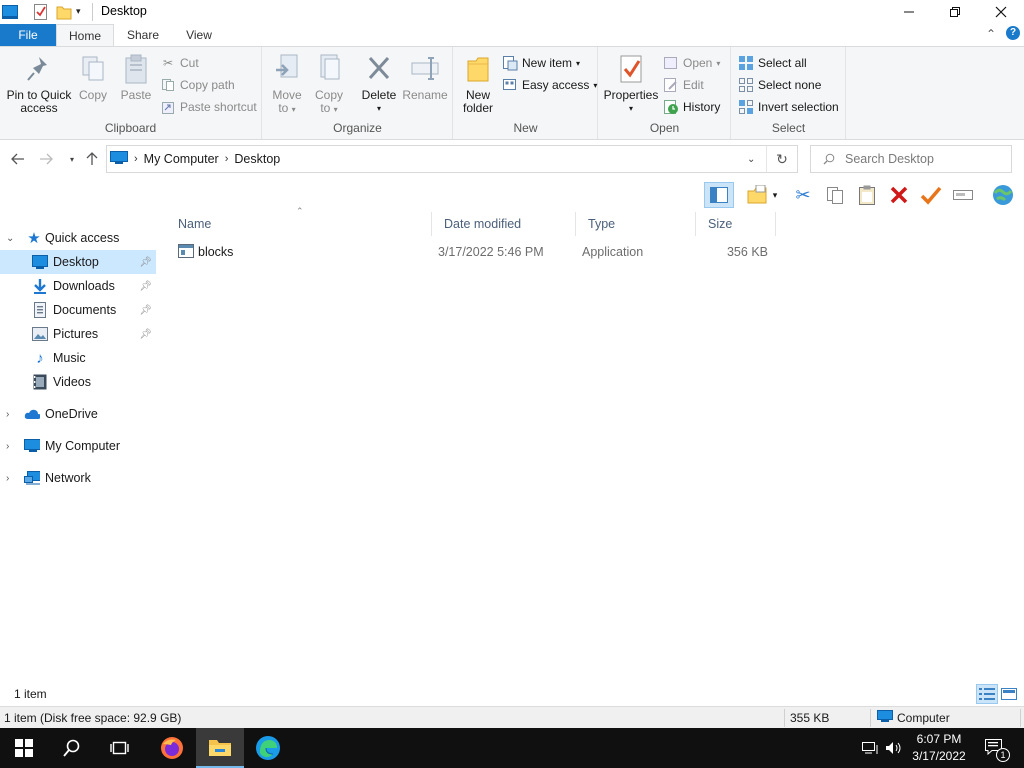  Describe the element at coordinates (78, 382) in the screenshot. I see `nav-item-videos: Videos` at that location.